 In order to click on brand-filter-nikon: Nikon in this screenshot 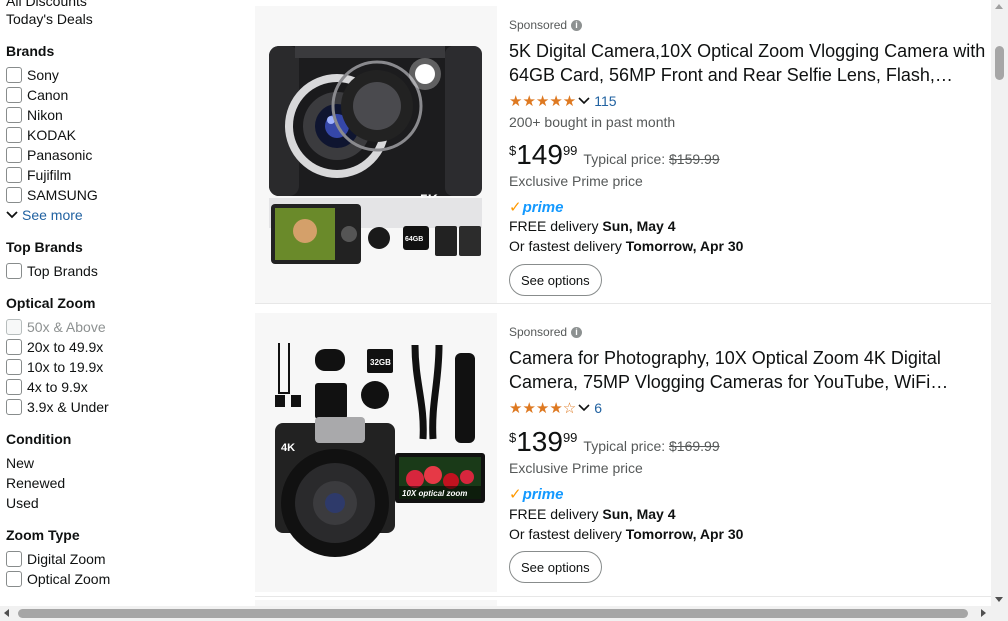, I will do `click(34, 115)`.